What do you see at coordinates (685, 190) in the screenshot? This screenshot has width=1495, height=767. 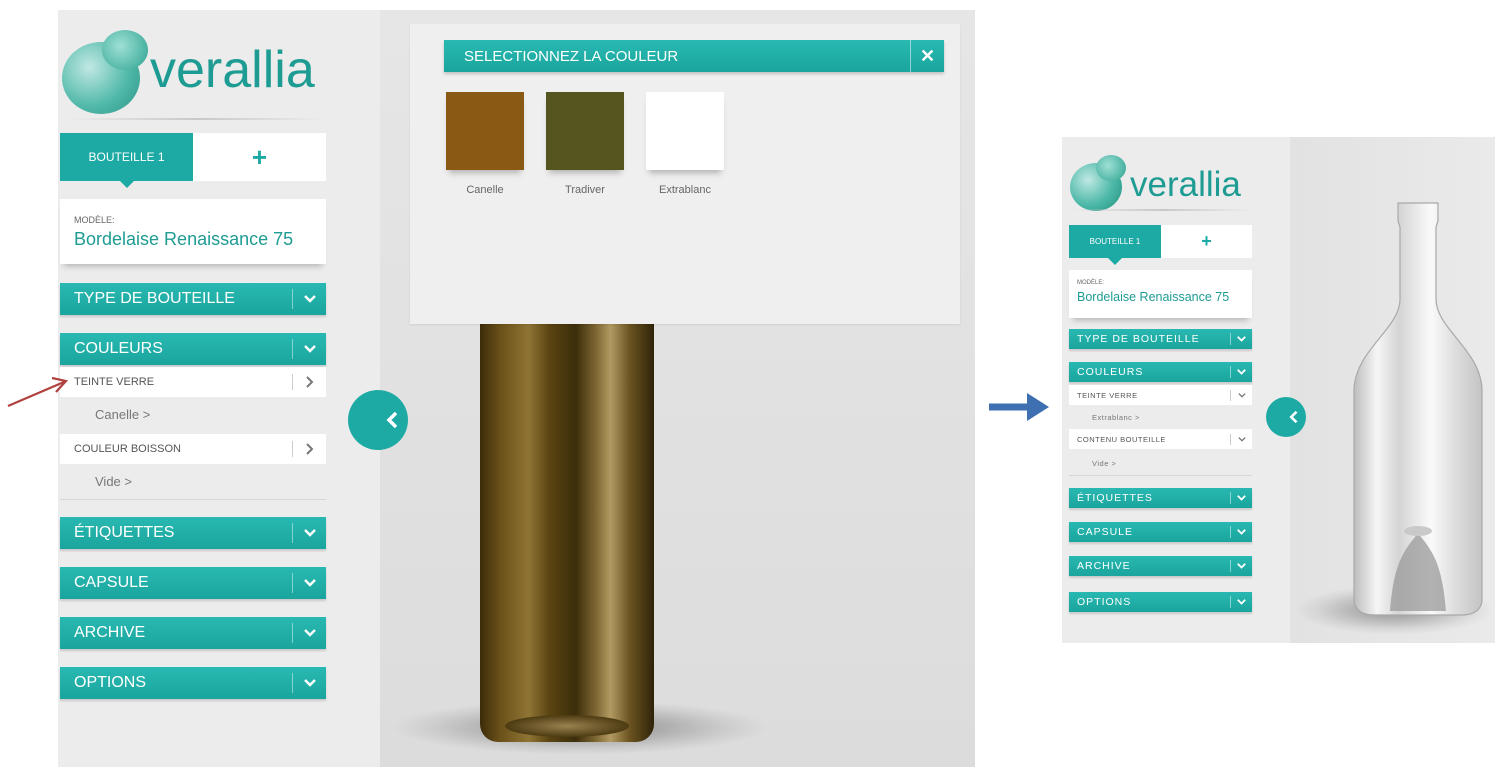 I see `swatch-label: Extrablanc` at bounding box center [685, 190].